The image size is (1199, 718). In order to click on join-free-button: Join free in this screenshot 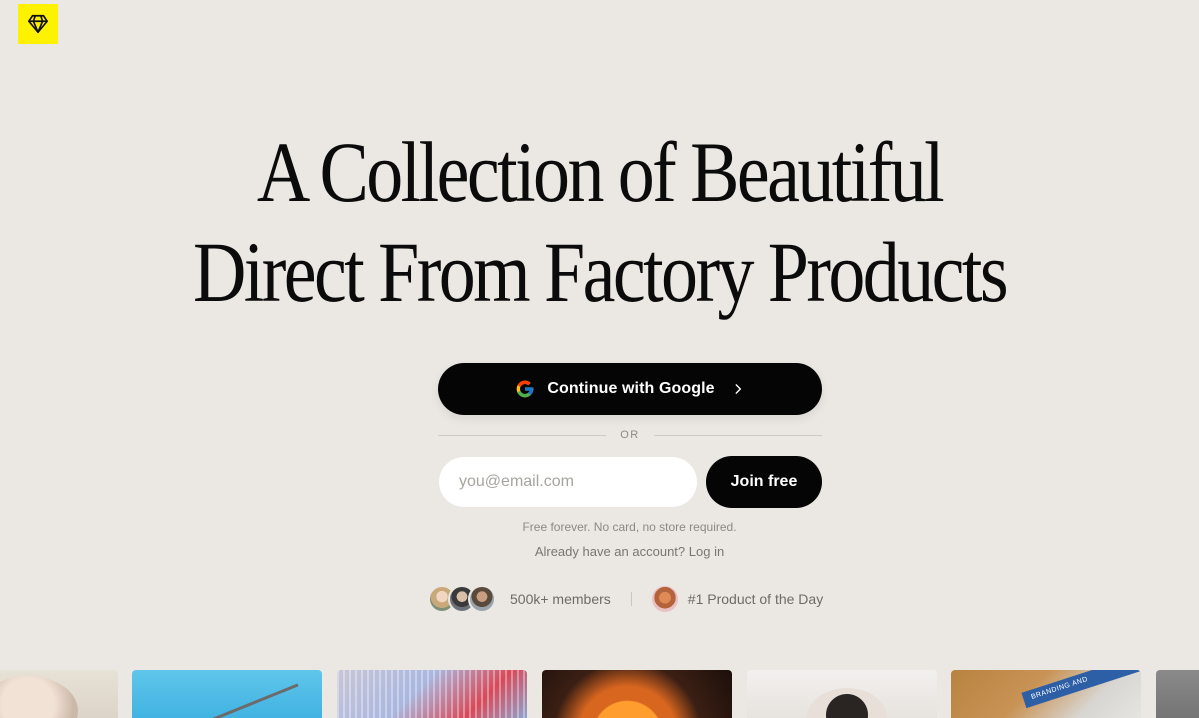, I will do `click(764, 482)`.